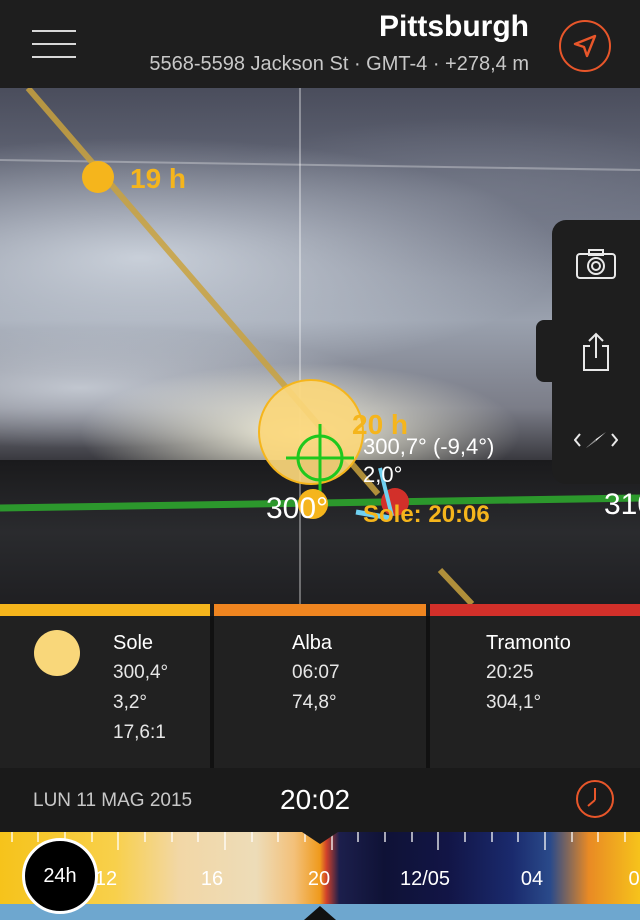 The image size is (640, 920). Describe the element at coordinates (314, 702) in the screenshot. I see `sunrise-azimuth: 74,8°` at that location.